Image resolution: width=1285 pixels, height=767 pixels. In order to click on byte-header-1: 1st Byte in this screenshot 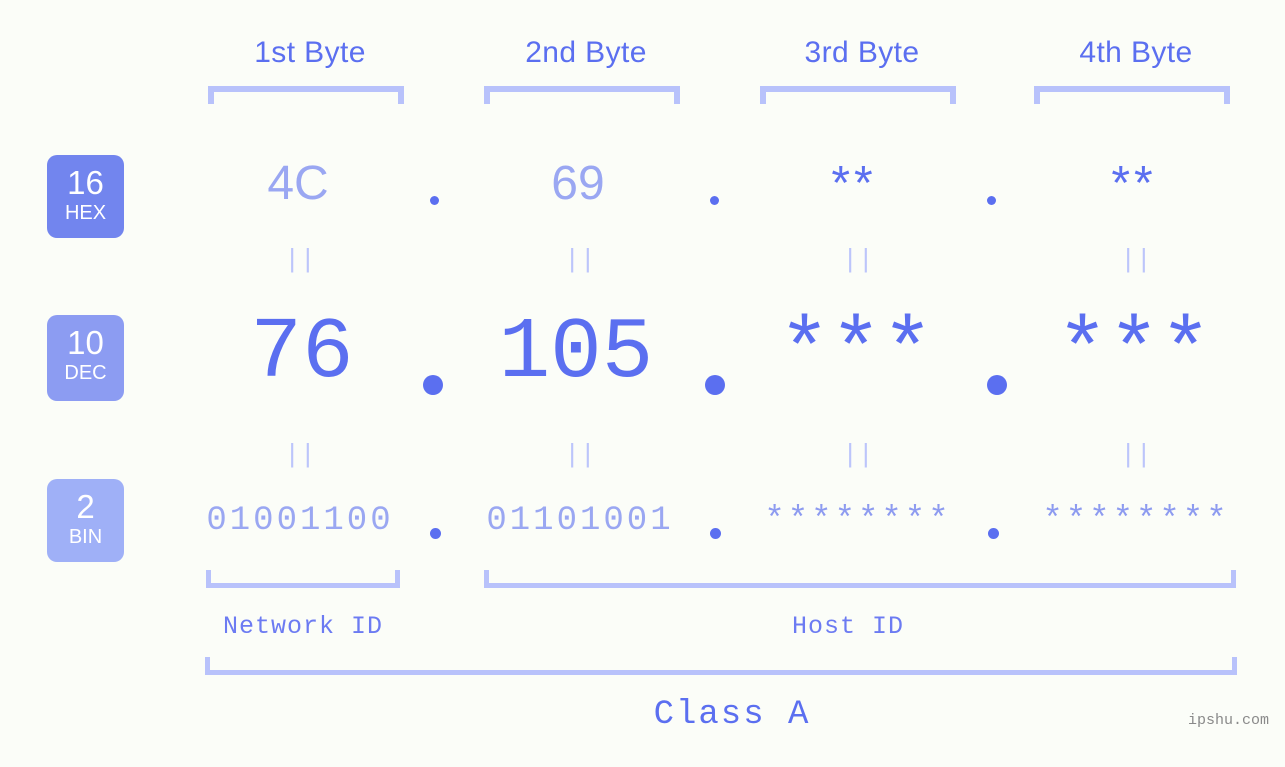, I will do `click(310, 52)`.